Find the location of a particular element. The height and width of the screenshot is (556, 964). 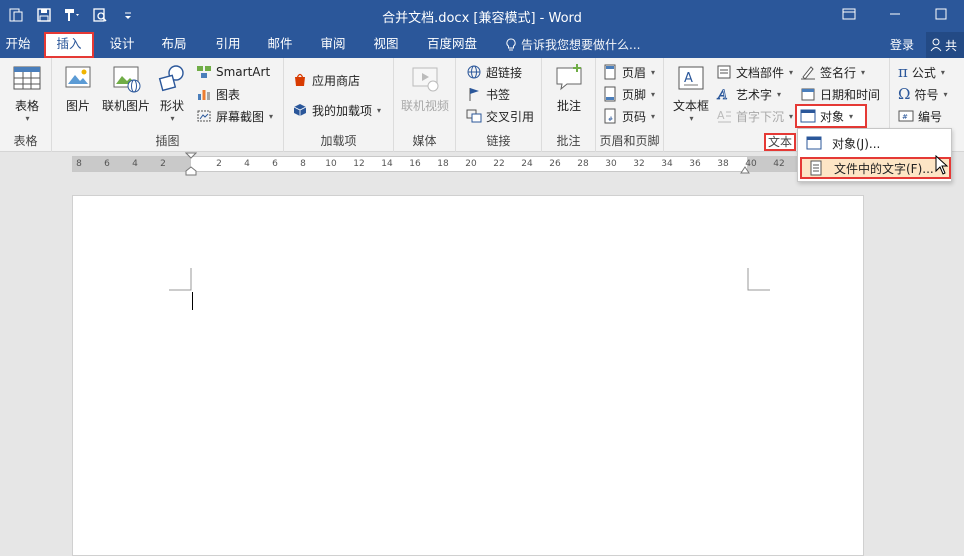

quick-parts-icon is located at coordinates (724, 72).